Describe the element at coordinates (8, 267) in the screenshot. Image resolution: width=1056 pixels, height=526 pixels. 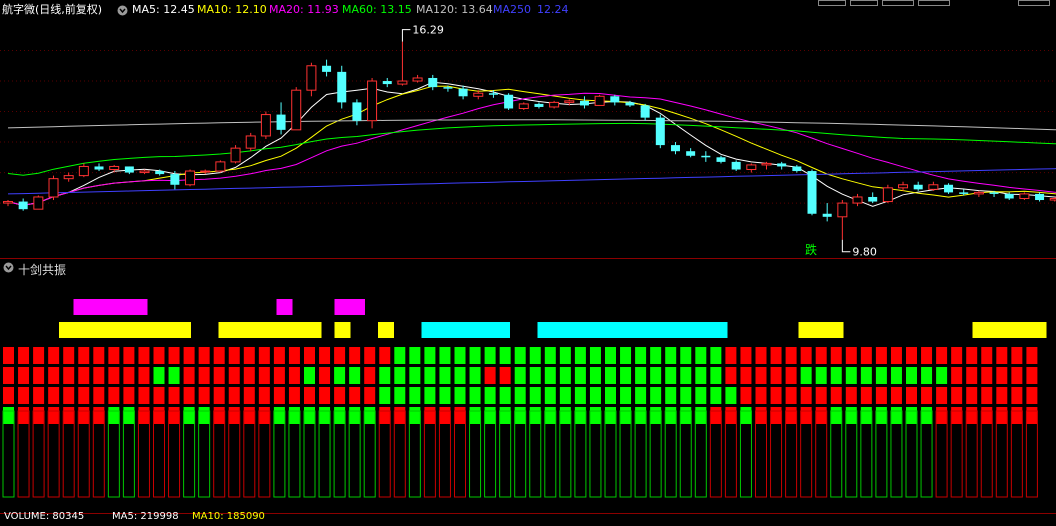
I see `collapse-icon` at that location.